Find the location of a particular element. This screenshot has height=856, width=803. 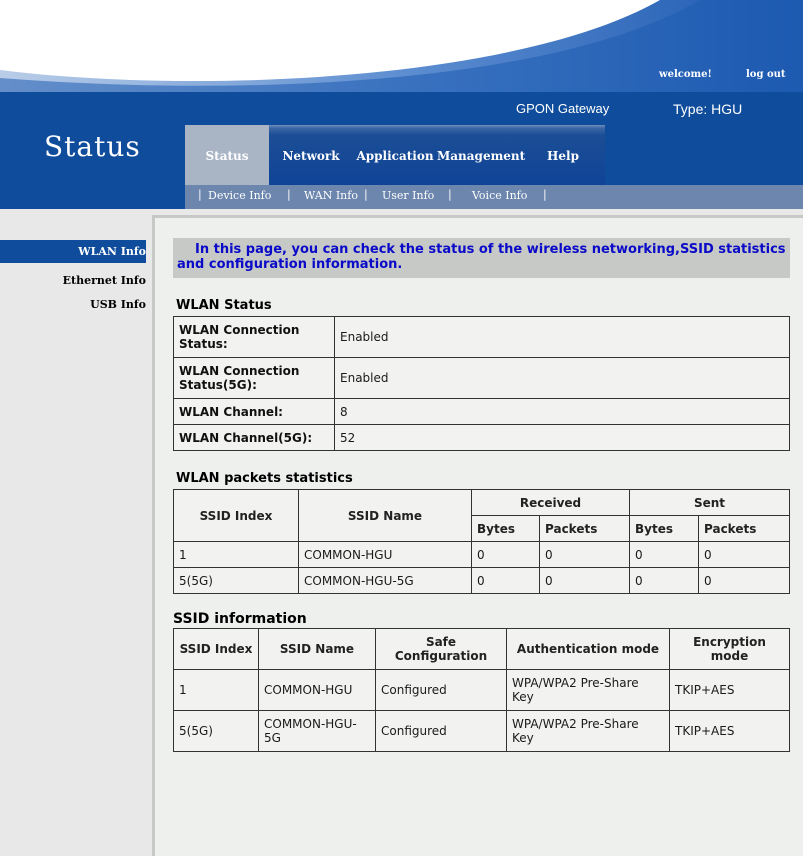

table-row: WLAN Connection Status(5G): Enabled is located at coordinates (481, 378).